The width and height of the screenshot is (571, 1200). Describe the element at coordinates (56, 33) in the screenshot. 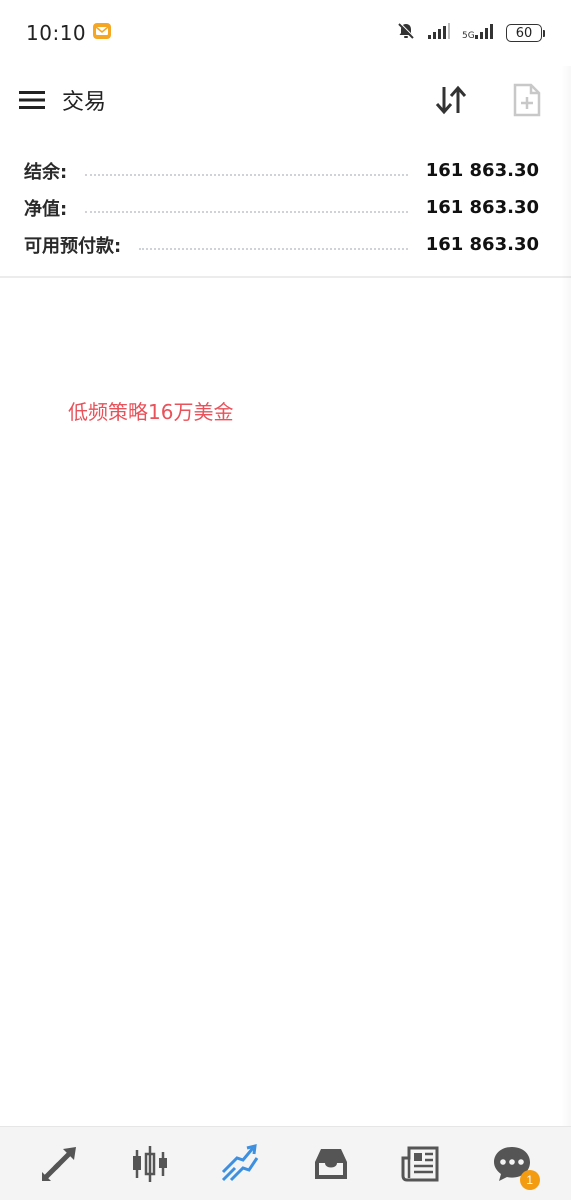

I see `status-time: 10:10` at that location.